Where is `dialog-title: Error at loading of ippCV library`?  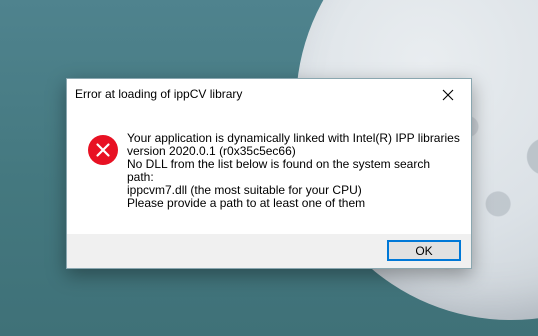 dialog-title: Error at loading of ippCV library is located at coordinates (159, 94).